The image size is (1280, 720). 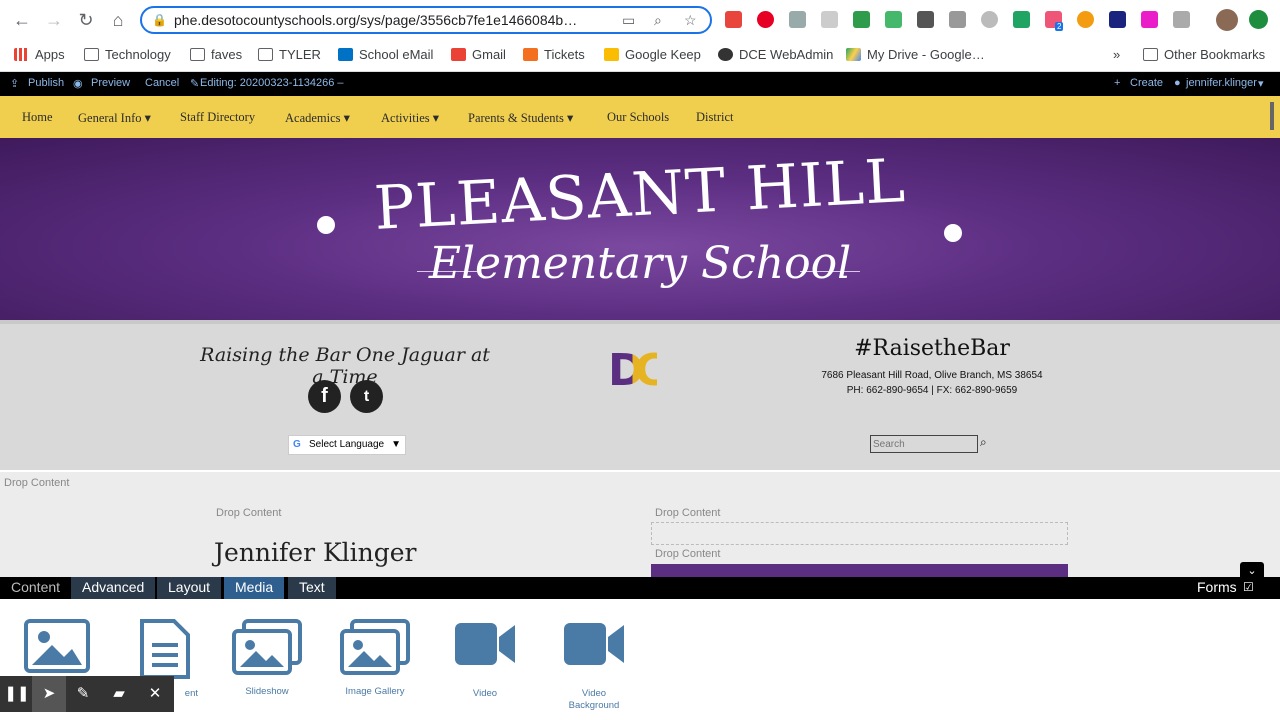 What do you see at coordinates (733, 19) in the screenshot?
I see `gmail-ext-icon` at bounding box center [733, 19].